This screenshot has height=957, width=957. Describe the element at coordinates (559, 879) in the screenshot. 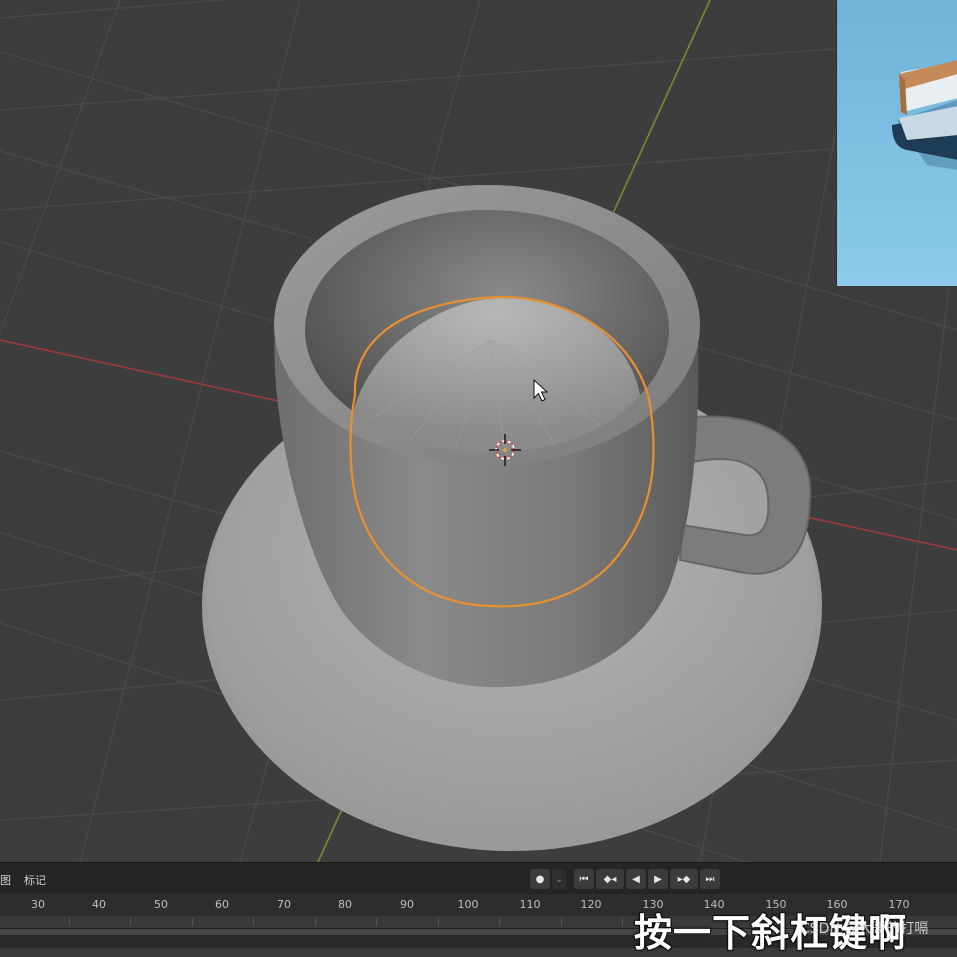

I see `chevron-down-icon: ⌄` at that location.